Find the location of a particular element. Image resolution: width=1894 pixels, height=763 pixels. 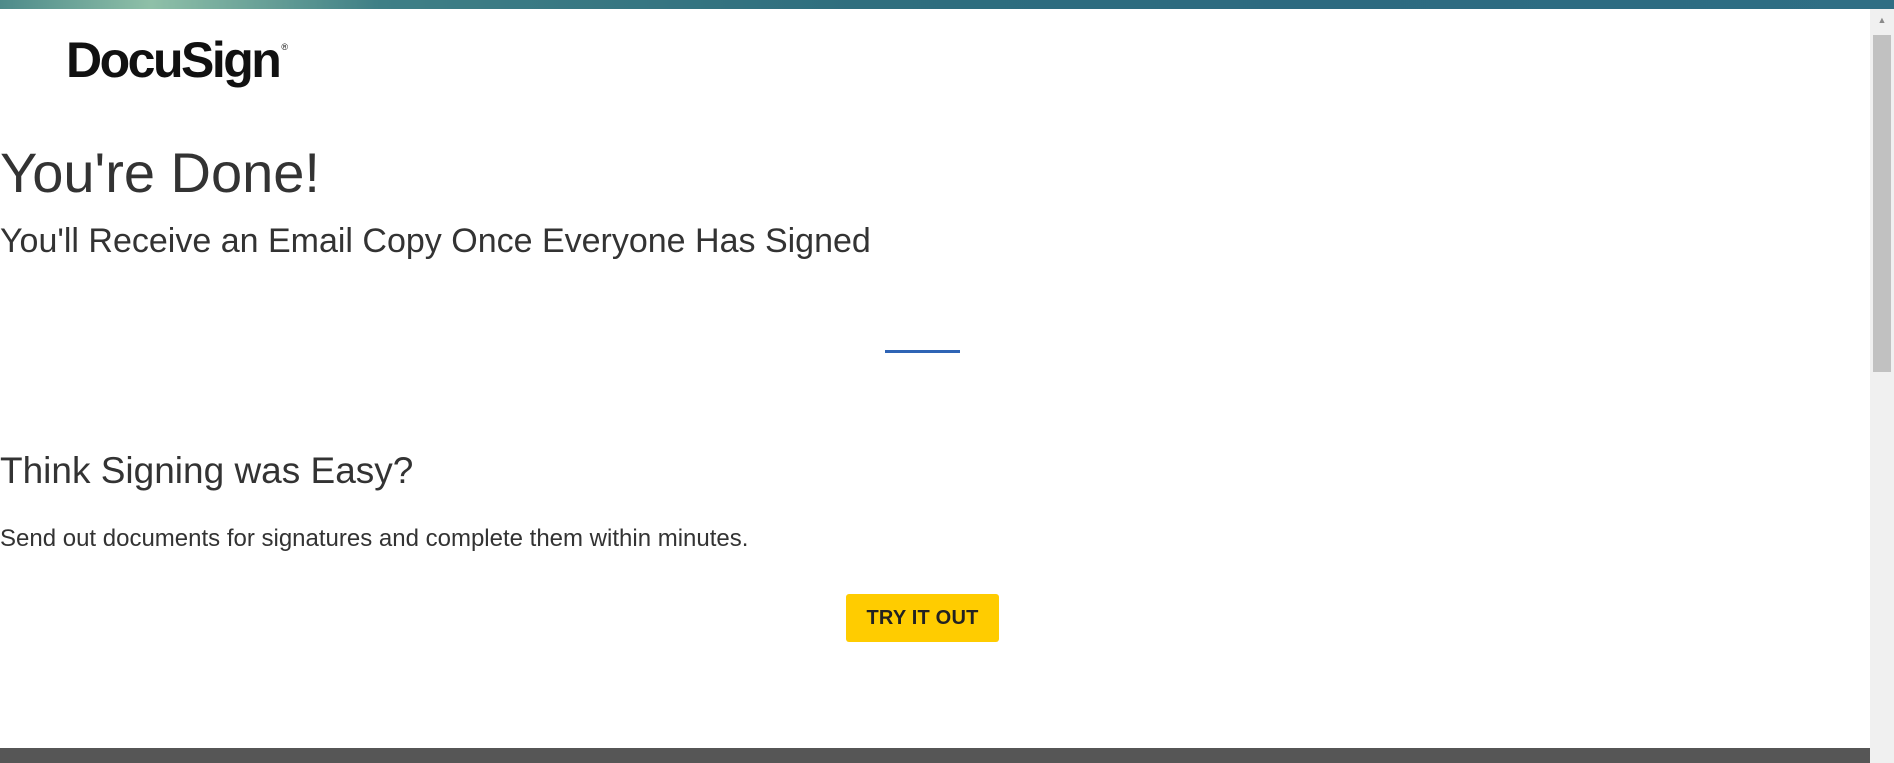

scroll-thumb is located at coordinates (1882, 203).